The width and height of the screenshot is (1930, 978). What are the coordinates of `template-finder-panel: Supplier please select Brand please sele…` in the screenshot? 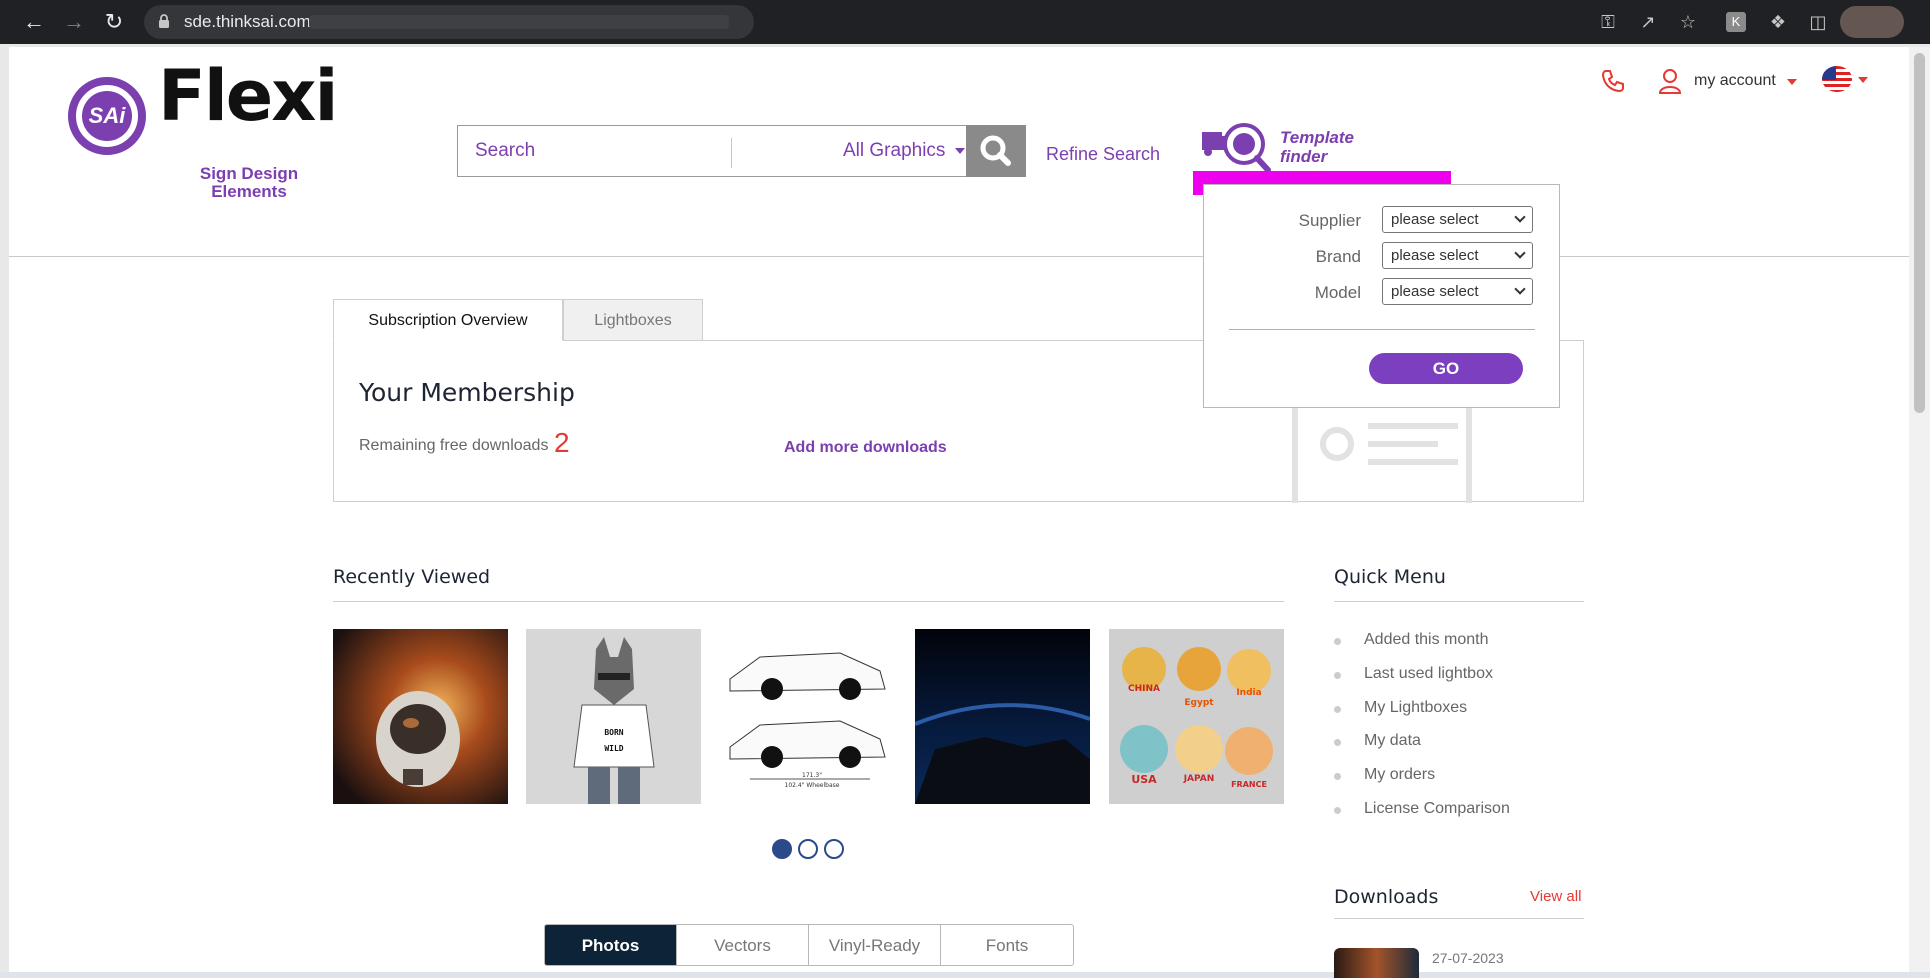 It's located at (1381, 296).